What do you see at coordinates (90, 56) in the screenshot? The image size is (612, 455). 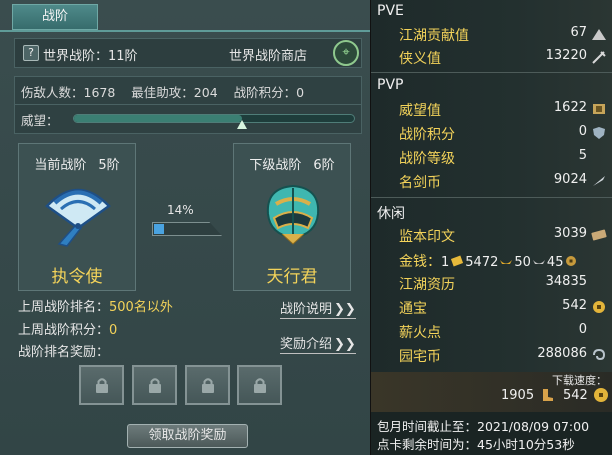 I see `world-rank-text: 世界战阶：11阶` at bounding box center [90, 56].